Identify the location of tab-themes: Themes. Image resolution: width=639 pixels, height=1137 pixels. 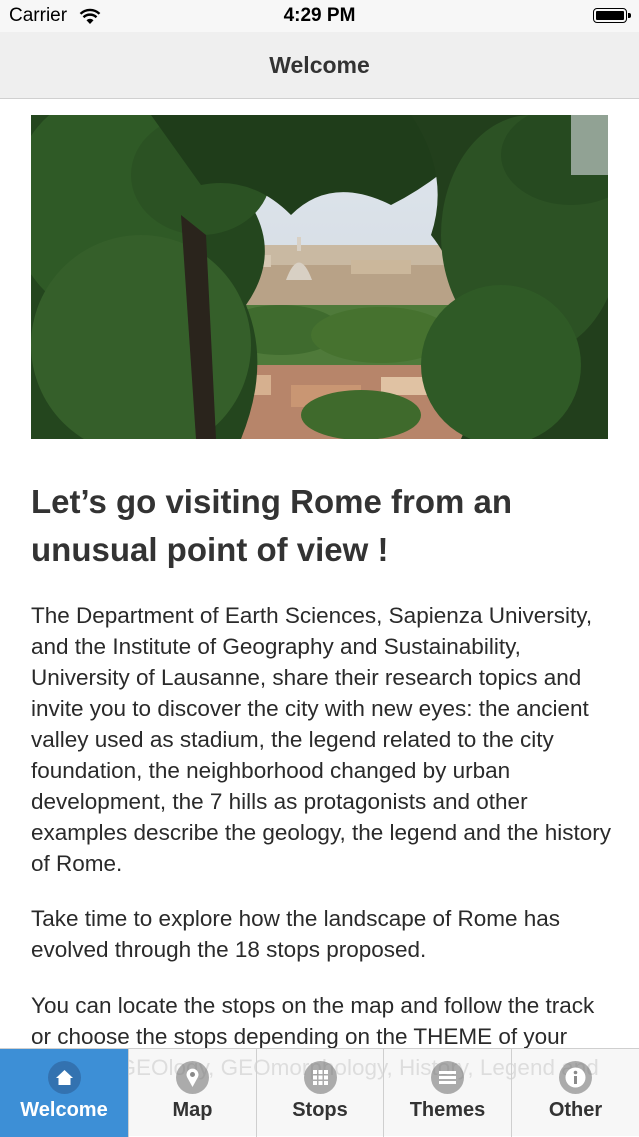
(448, 1093).